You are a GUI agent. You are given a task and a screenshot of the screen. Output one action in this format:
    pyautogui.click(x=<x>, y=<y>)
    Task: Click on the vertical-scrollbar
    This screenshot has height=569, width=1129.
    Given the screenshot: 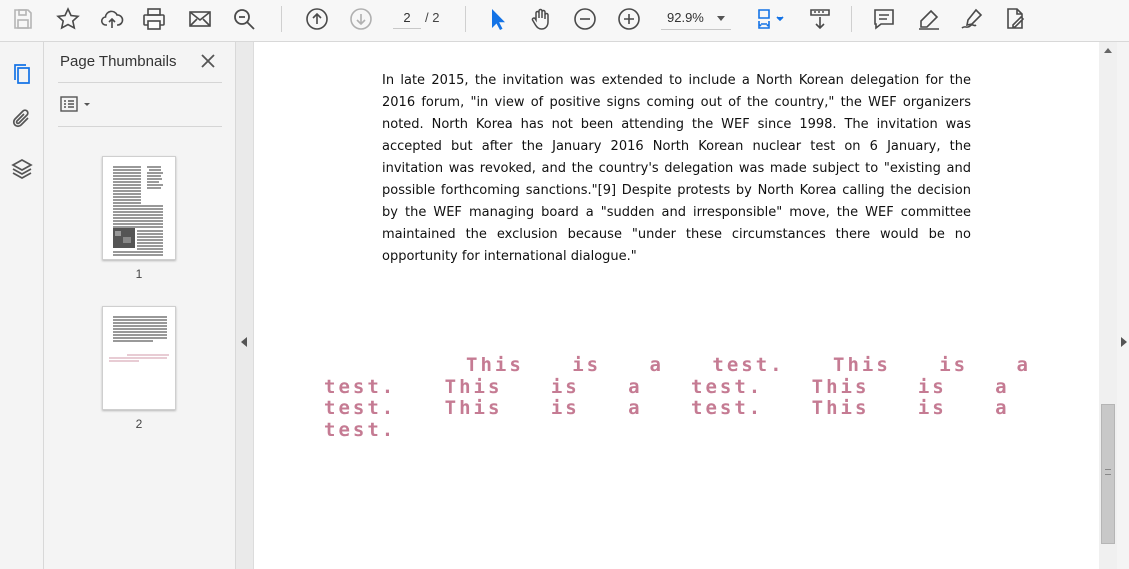 What is the action you would take?
    pyautogui.click(x=1108, y=305)
    